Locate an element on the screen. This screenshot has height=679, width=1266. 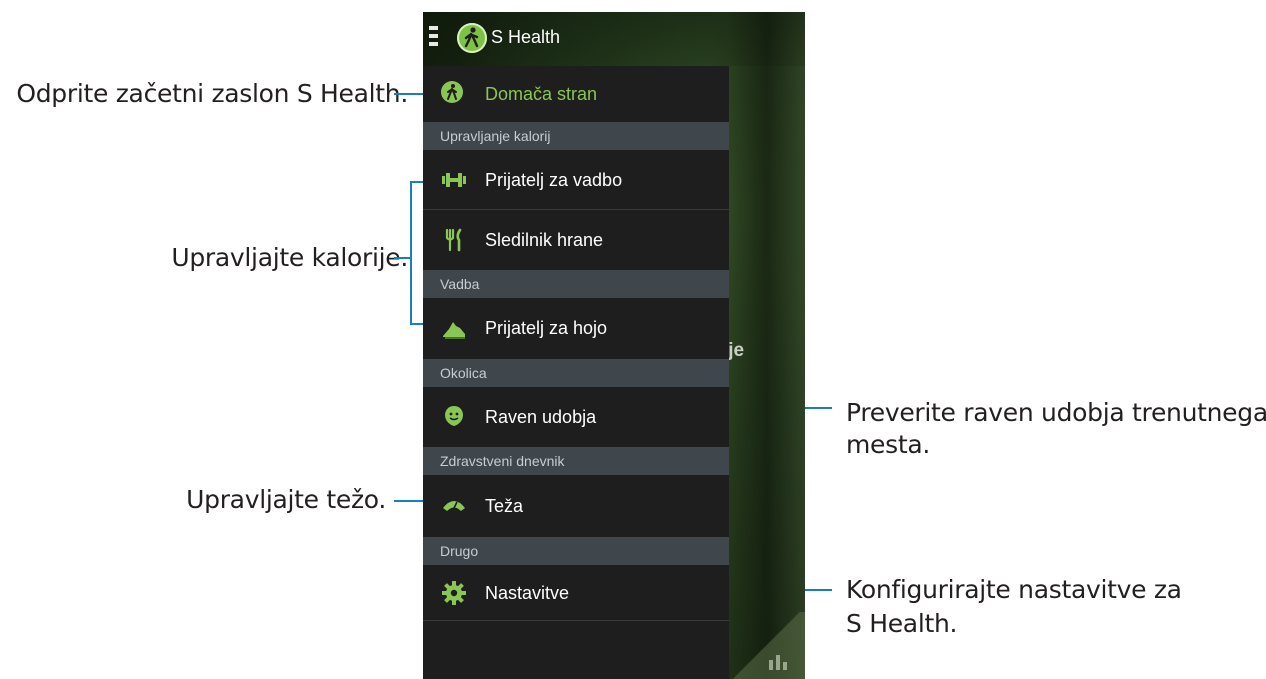
drawer-item-exercise-mate: Prijatelj za vadbo is located at coordinates (576, 180).